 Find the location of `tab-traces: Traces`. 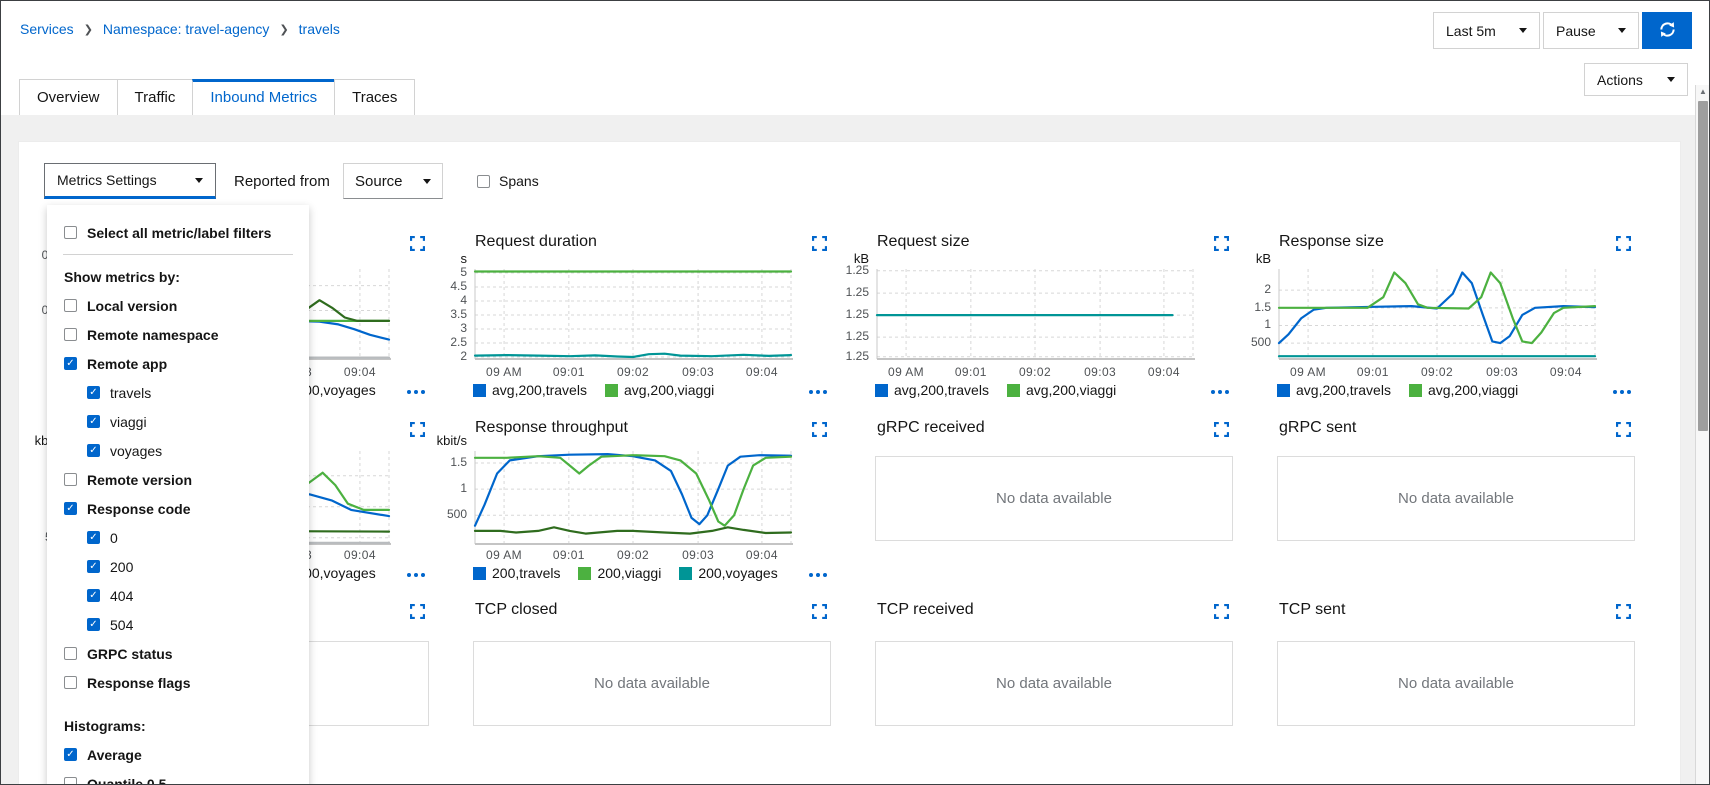

tab-traces: Traces is located at coordinates (375, 98).